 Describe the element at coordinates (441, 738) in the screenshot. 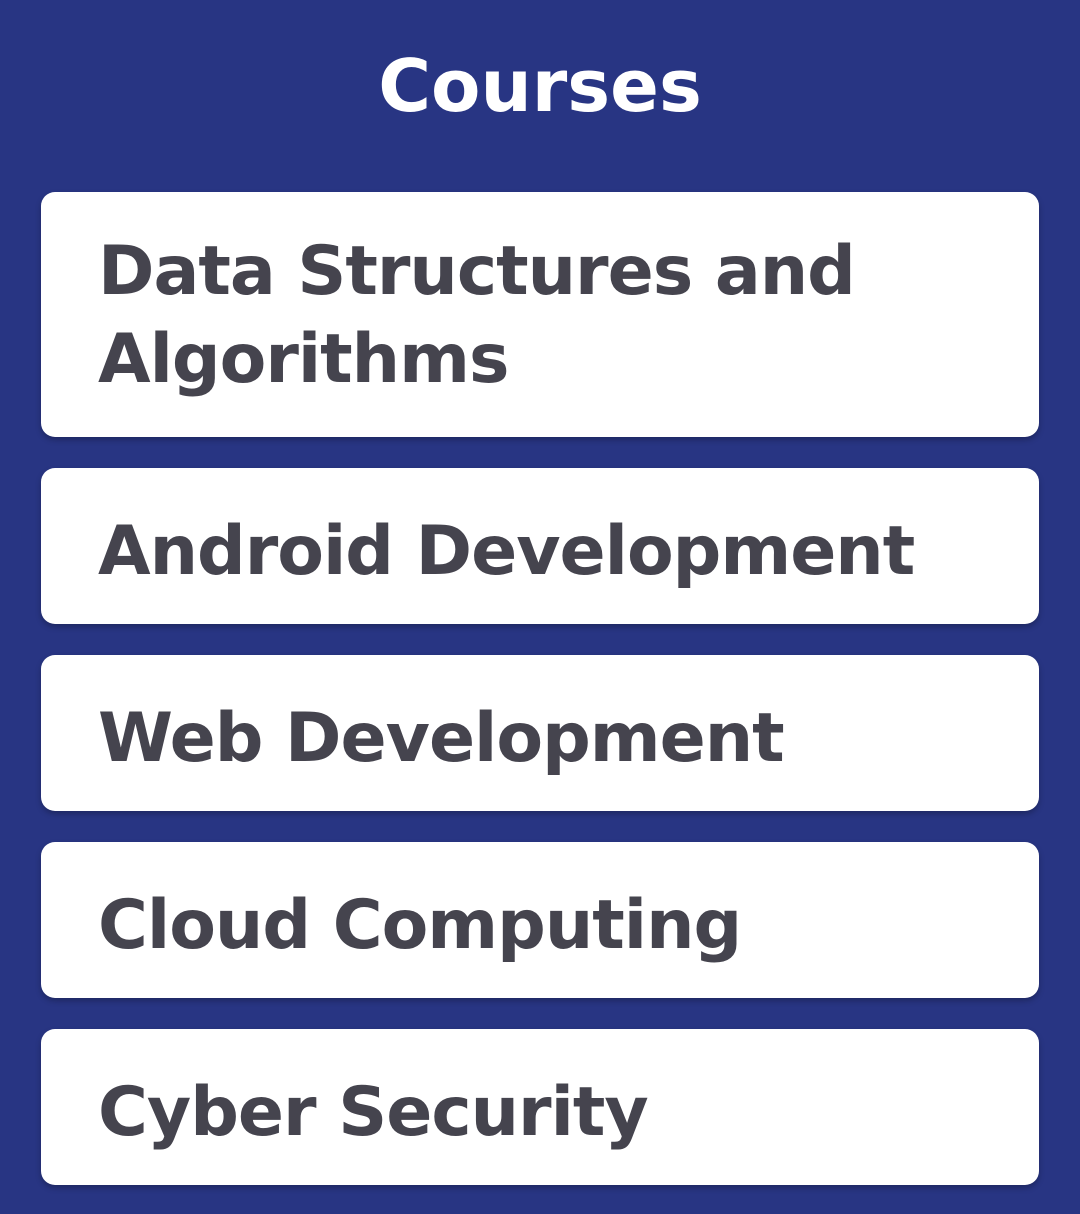

I see `course-label: Web Development` at that location.